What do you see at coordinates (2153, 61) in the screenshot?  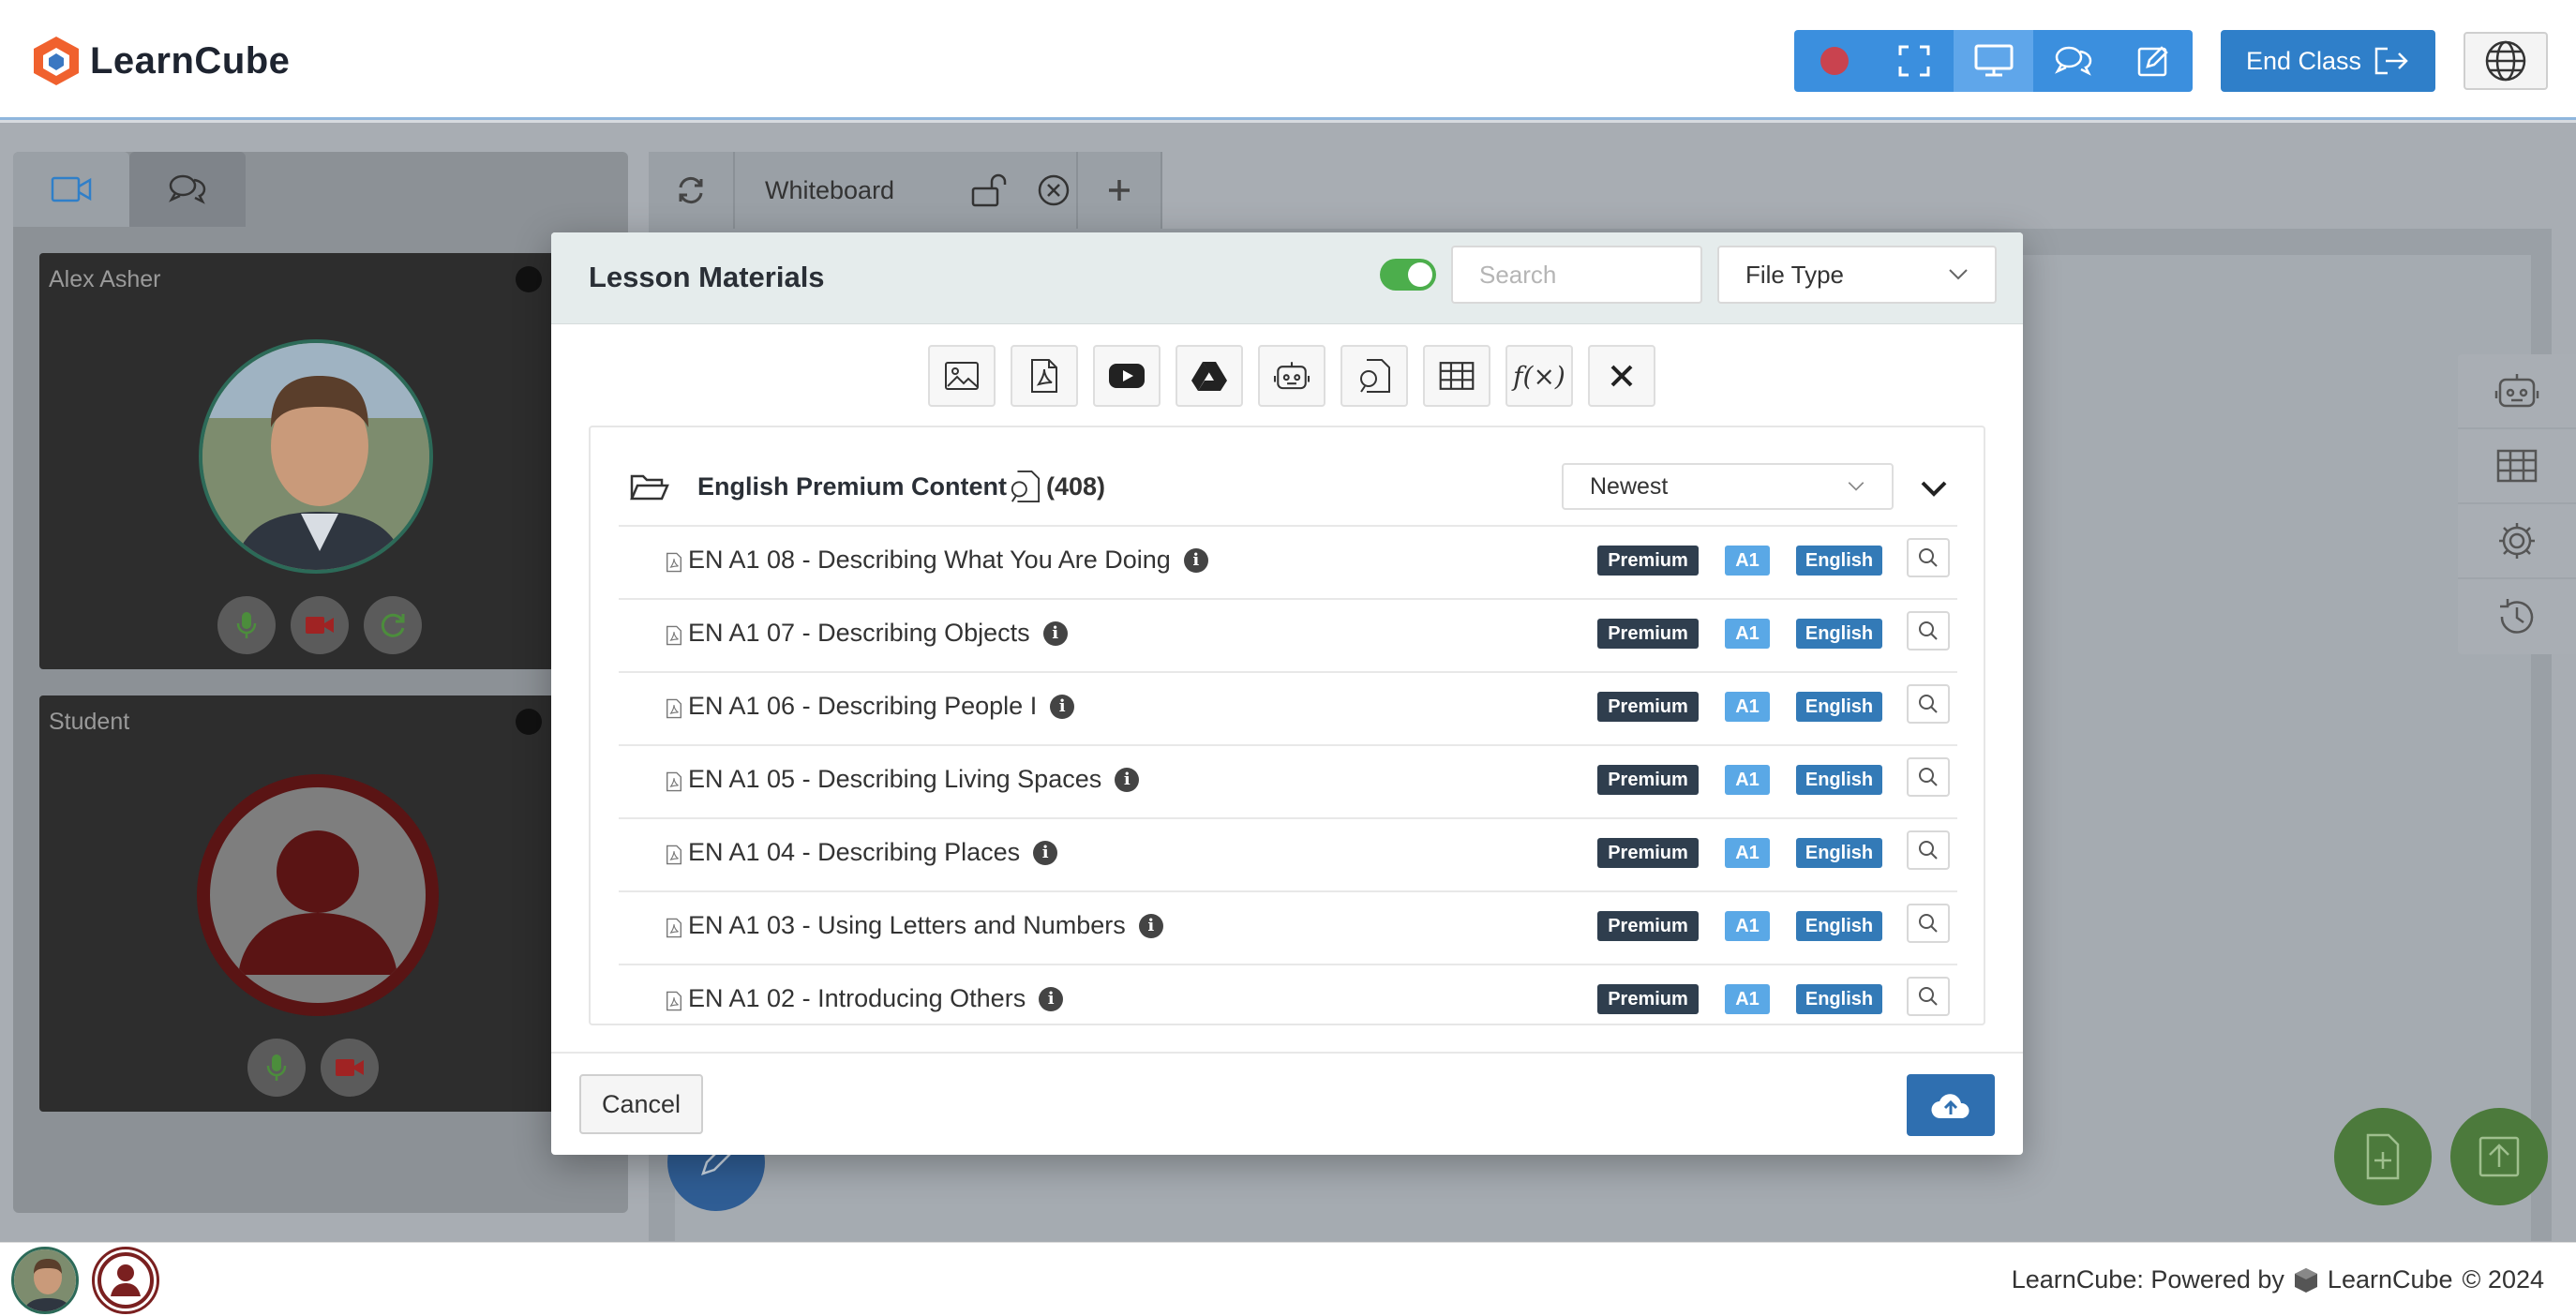 I see `edit-button` at bounding box center [2153, 61].